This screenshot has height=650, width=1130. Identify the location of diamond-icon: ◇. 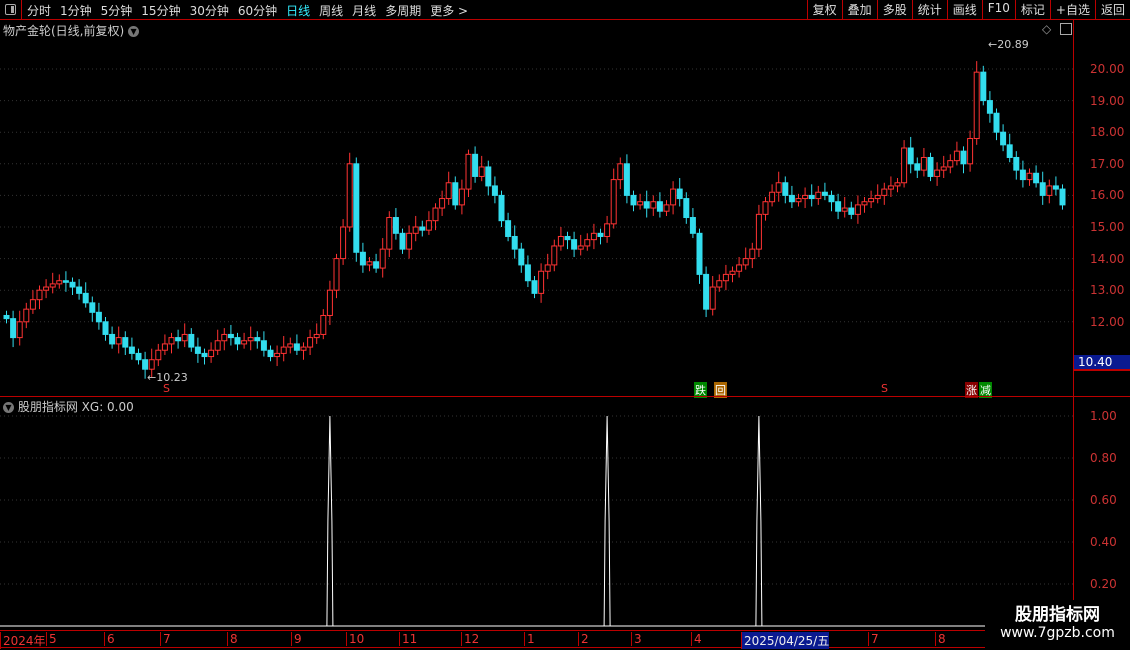
(1046, 29).